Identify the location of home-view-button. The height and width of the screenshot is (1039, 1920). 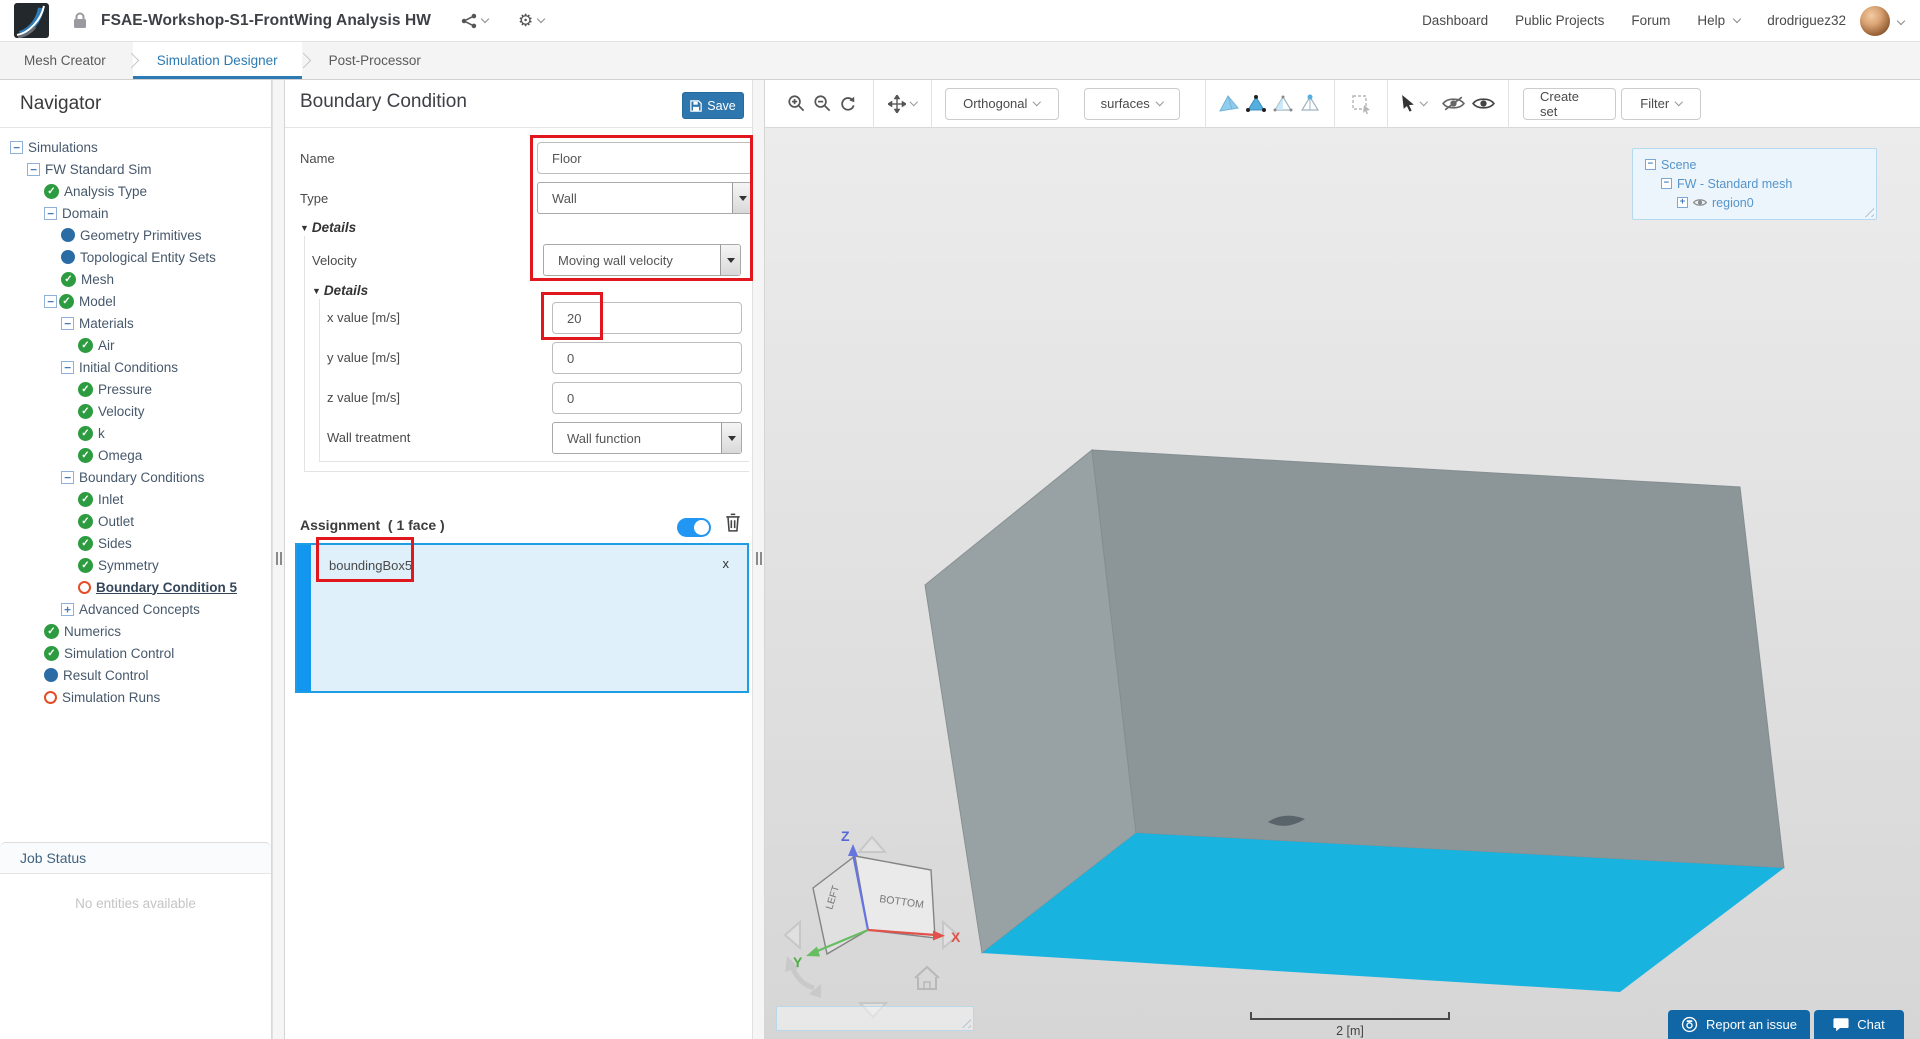
(927, 977).